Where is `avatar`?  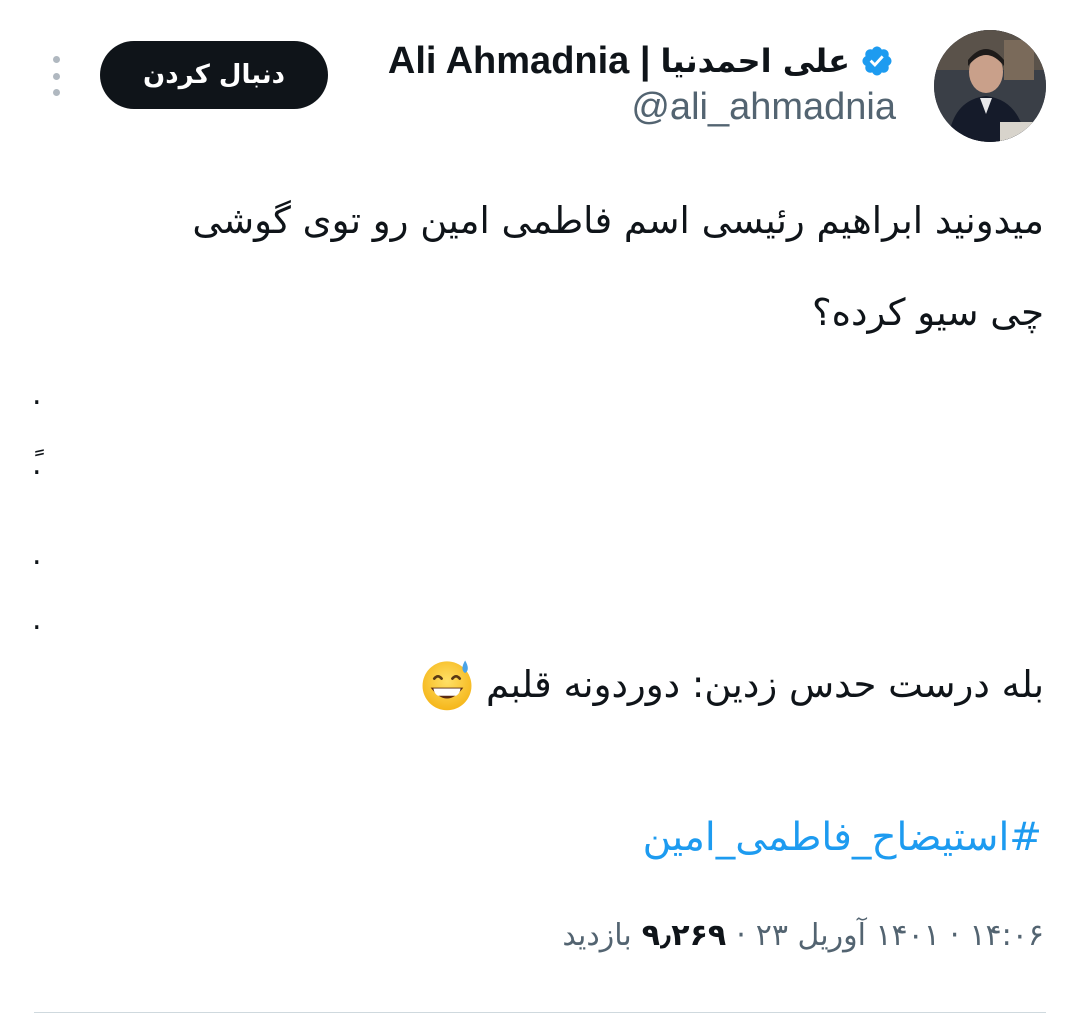
avatar is located at coordinates (990, 86).